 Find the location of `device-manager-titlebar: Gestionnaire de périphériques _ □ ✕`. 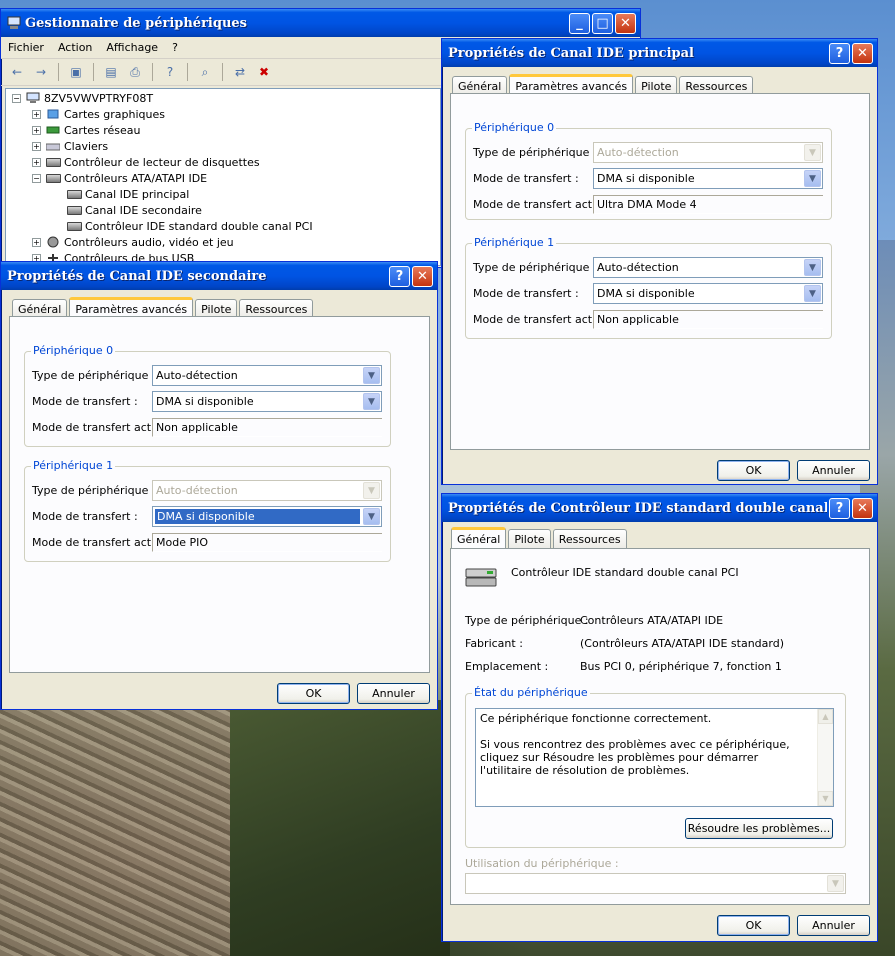

device-manager-titlebar: Gestionnaire de périphériques _ □ ✕ is located at coordinates (320, 23).